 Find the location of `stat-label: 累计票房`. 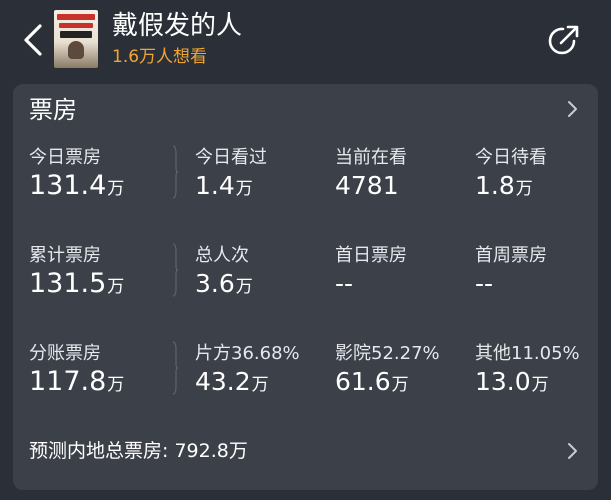

stat-label: 累计票房 is located at coordinates (65, 255).